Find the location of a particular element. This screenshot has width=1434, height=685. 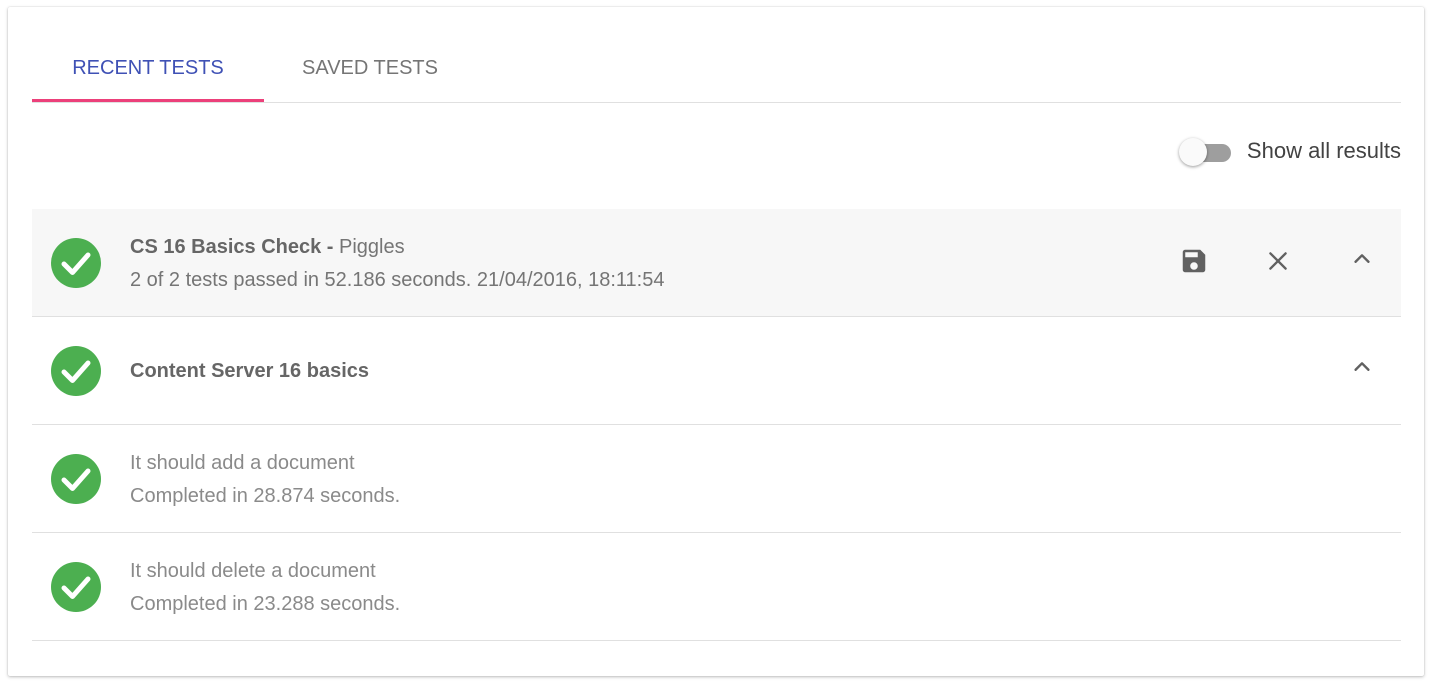

show-all-results-row: Show all results is located at coordinates (1289, 151).